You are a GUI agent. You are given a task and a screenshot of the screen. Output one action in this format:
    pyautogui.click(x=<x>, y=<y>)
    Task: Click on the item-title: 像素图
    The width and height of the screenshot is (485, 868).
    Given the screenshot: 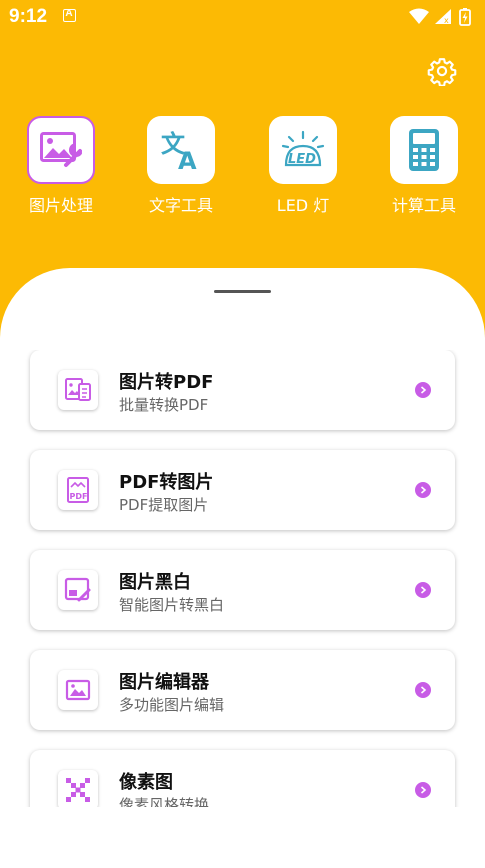 What is the action you would take?
    pyautogui.click(x=146, y=782)
    